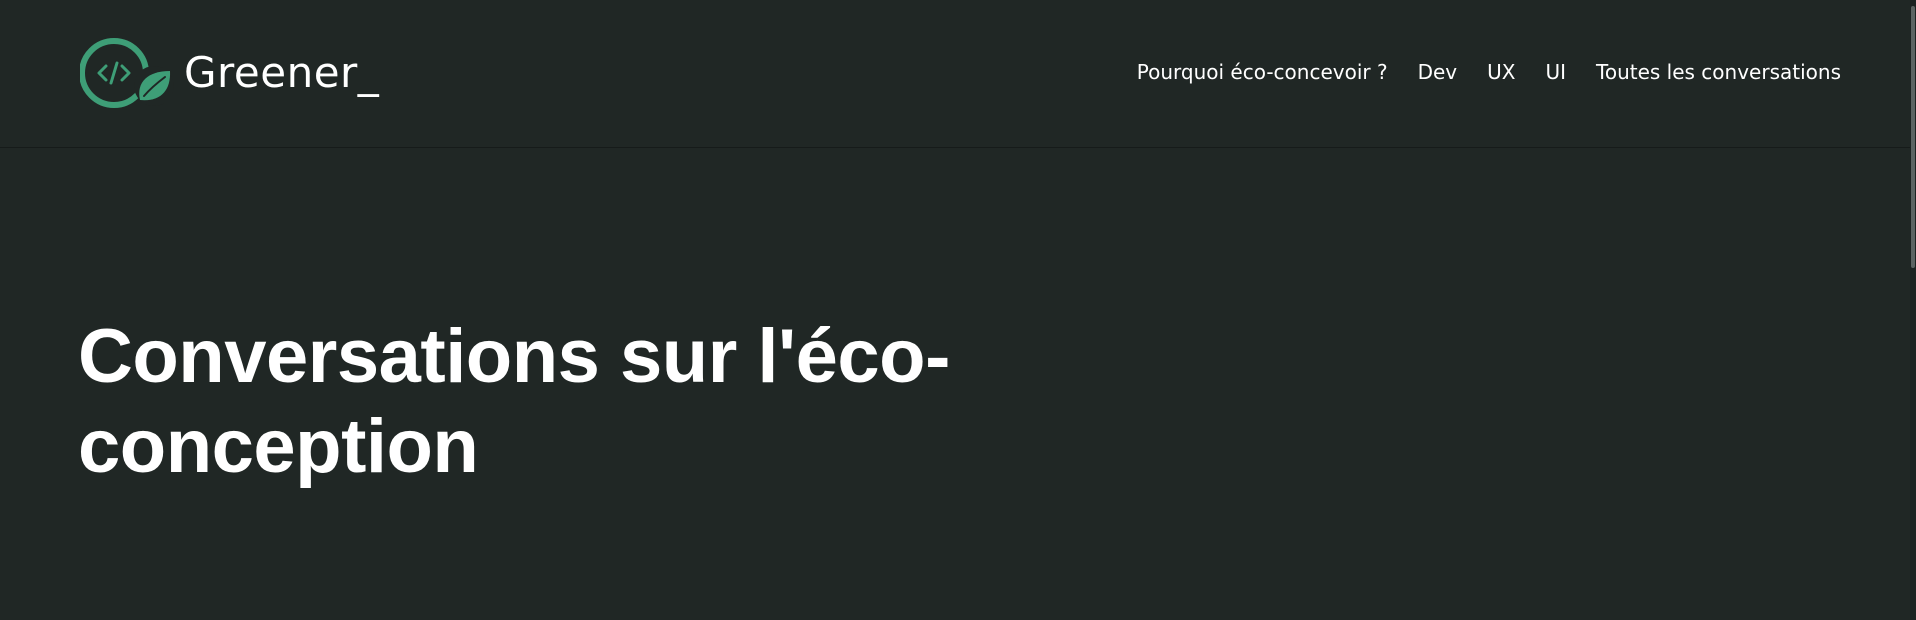  What do you see at coordinates (1438, 72) in the screenshot?
I see `nav-link-dev: Dev` at bounding box center [1438, 72].